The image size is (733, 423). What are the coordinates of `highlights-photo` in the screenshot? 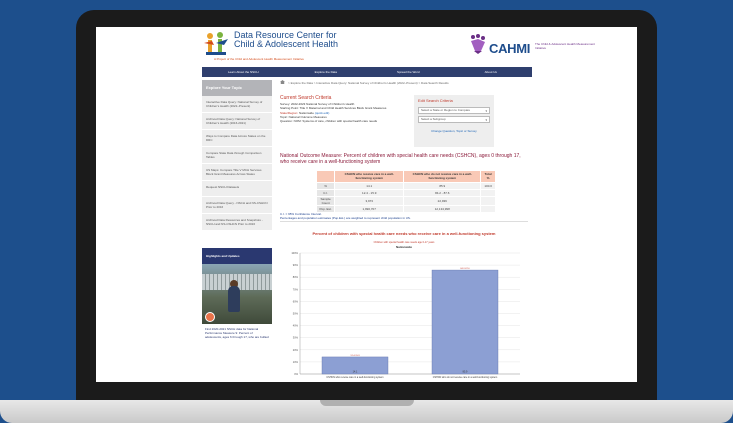 It's located at (237, 294).